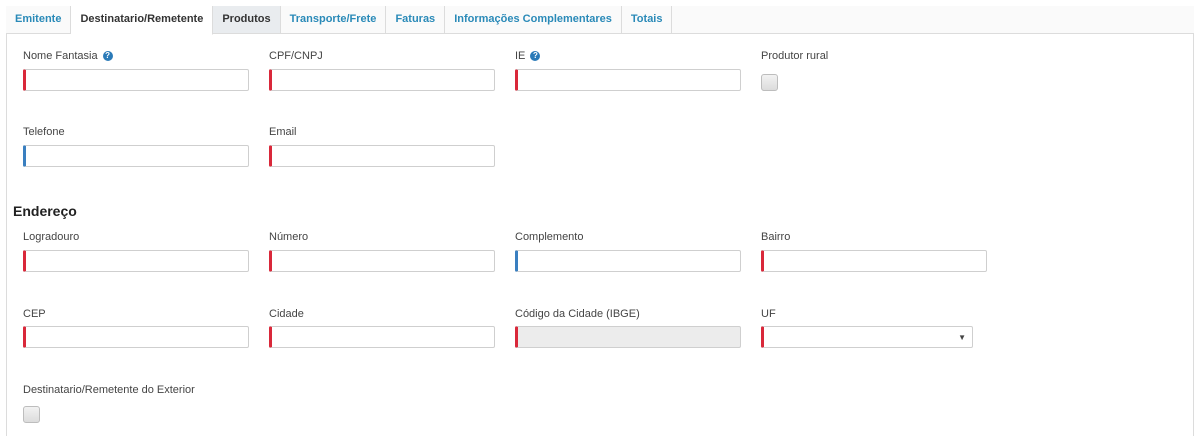 The image size is (1200, 436). What do you see at coordinates (31, 414) in the screenshot?
I see `exterior-checkbox` at bounding box center [31, 414].